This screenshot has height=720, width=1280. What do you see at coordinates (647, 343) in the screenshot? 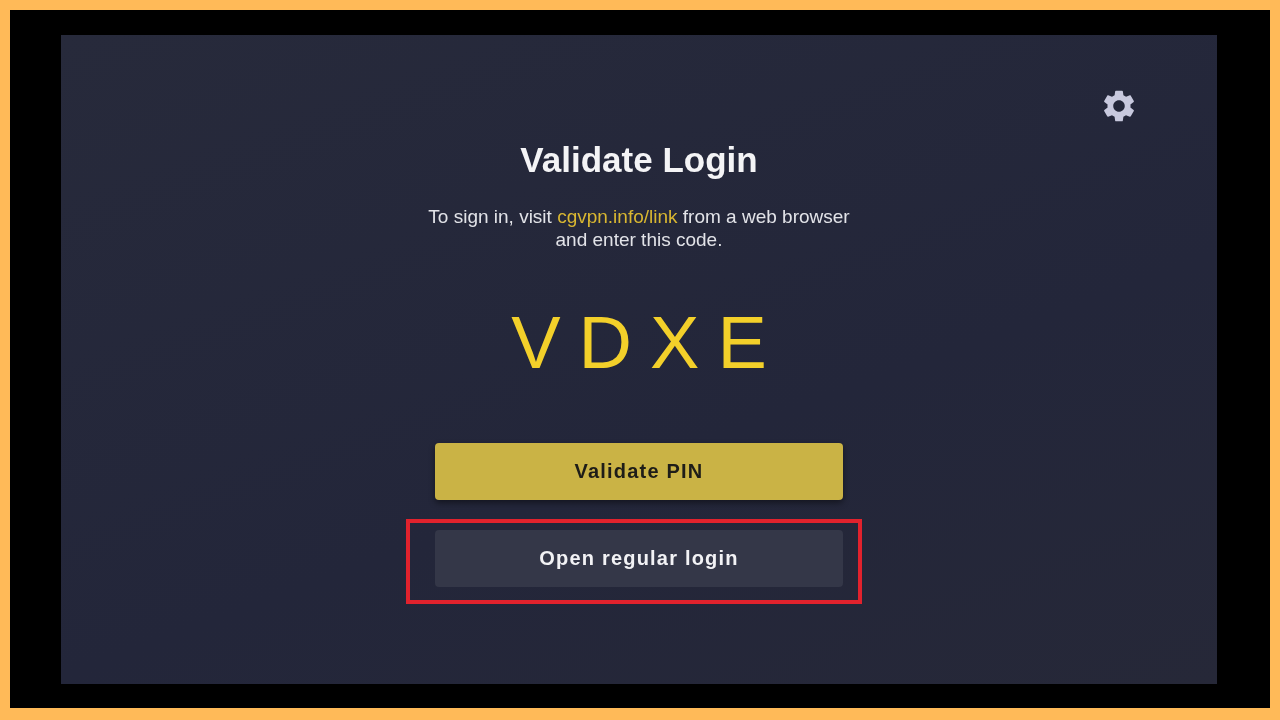
I see `pin-code: VDXE` at bounding box center [647, 343].